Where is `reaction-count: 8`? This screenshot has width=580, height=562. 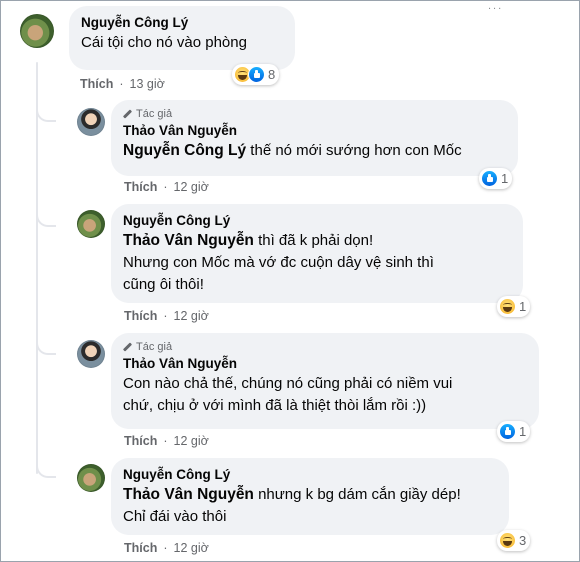 reaction-count: 8 is located at coordinates (272, 74).